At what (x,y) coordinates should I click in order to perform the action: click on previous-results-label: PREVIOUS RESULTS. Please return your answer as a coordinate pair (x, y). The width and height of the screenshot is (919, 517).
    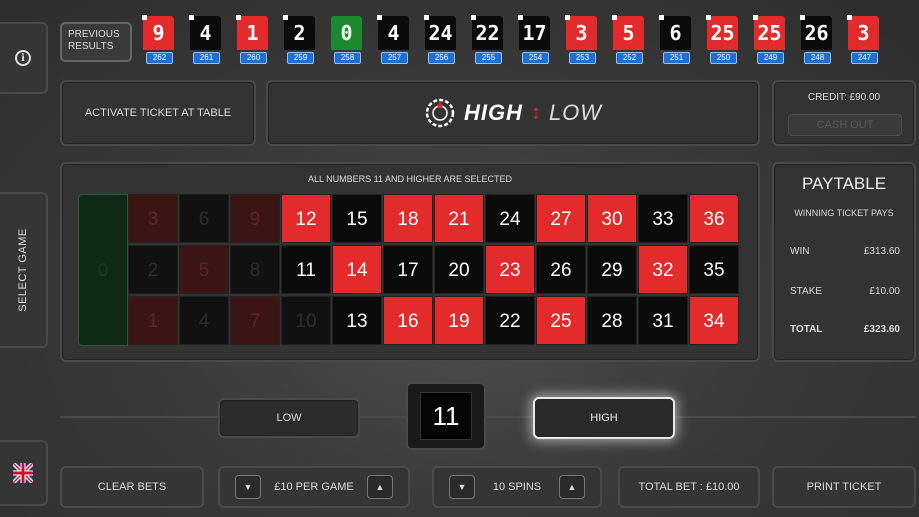
    Looking at the image, I should click on (96, 42).